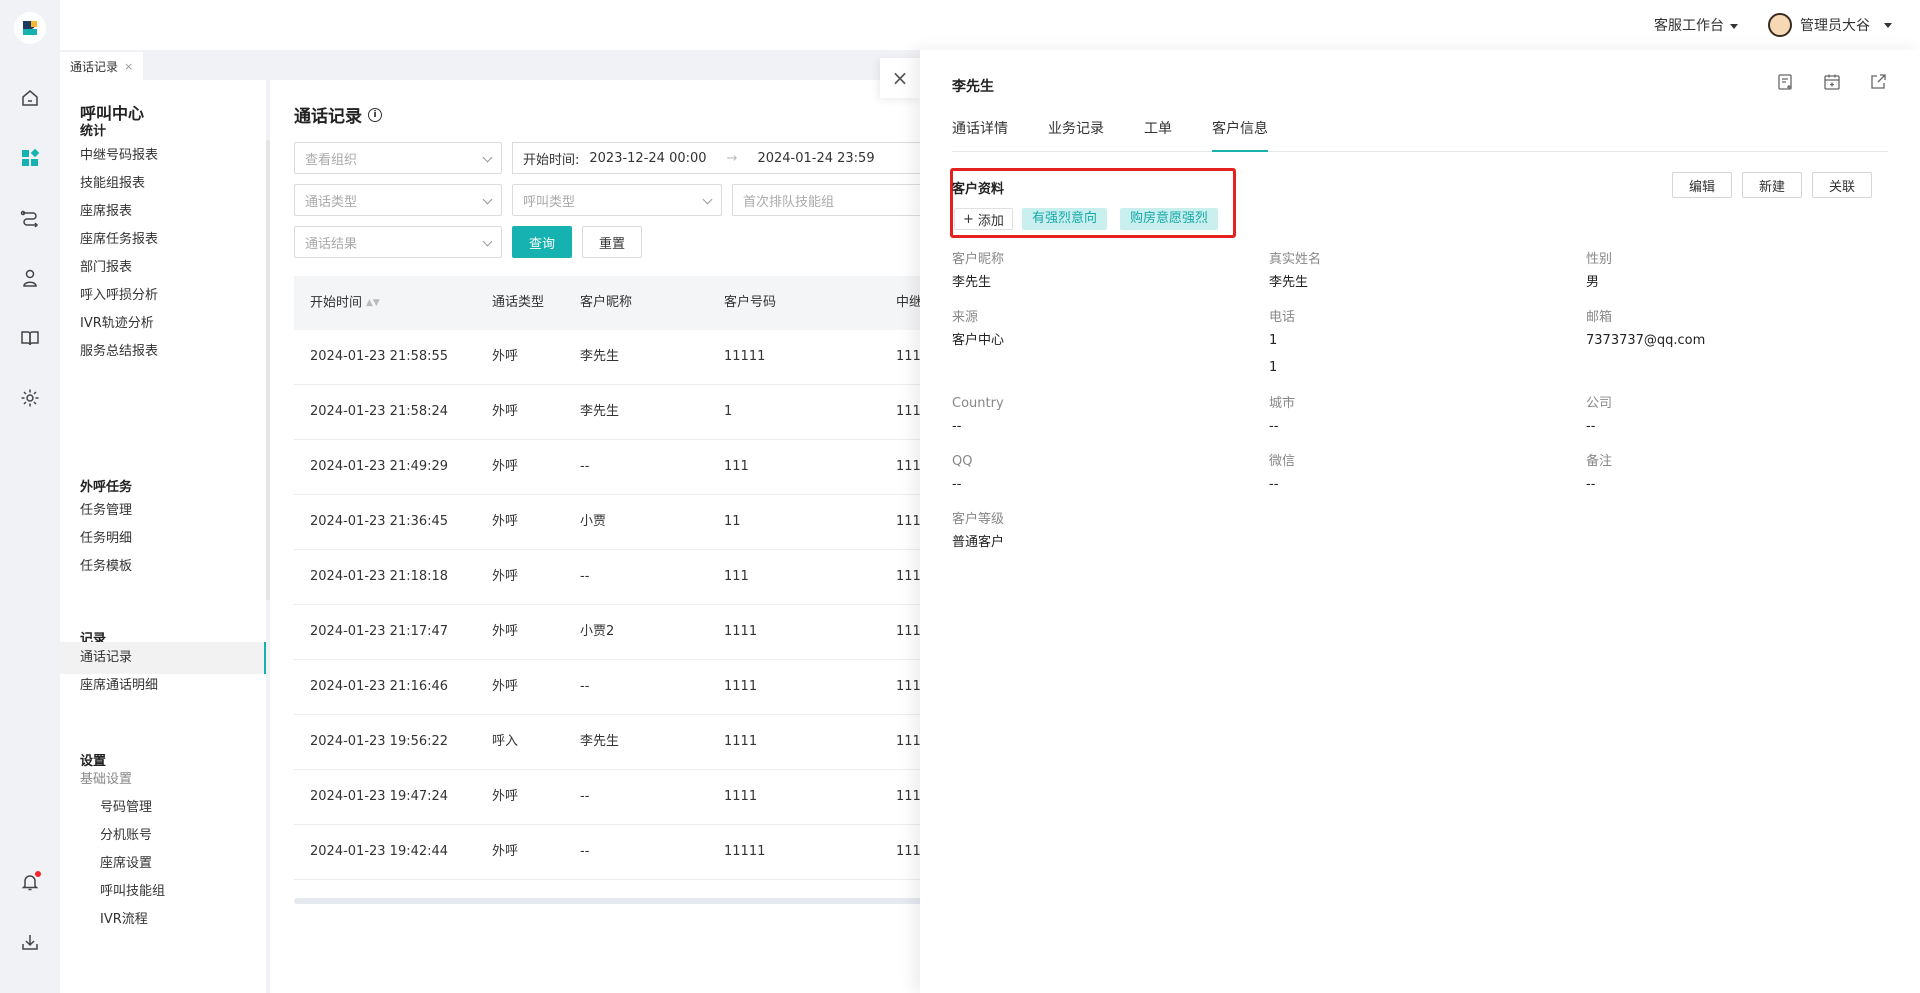 The width and height of the screenshot is (1920, 993). Describe the element at coordinates (1878, 82) in the screenshot. I see `external-link-icon` at that location.